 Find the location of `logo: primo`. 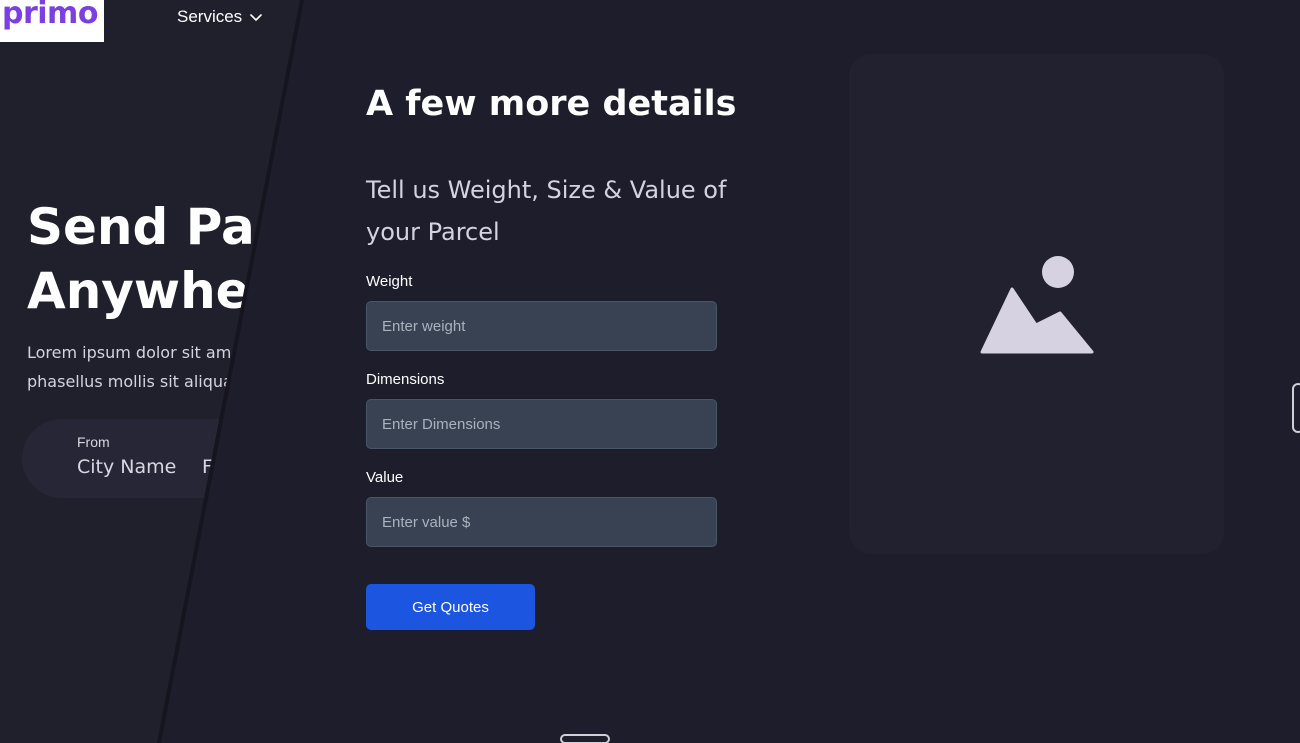

logo: primo is located at coordinates (52, 21).